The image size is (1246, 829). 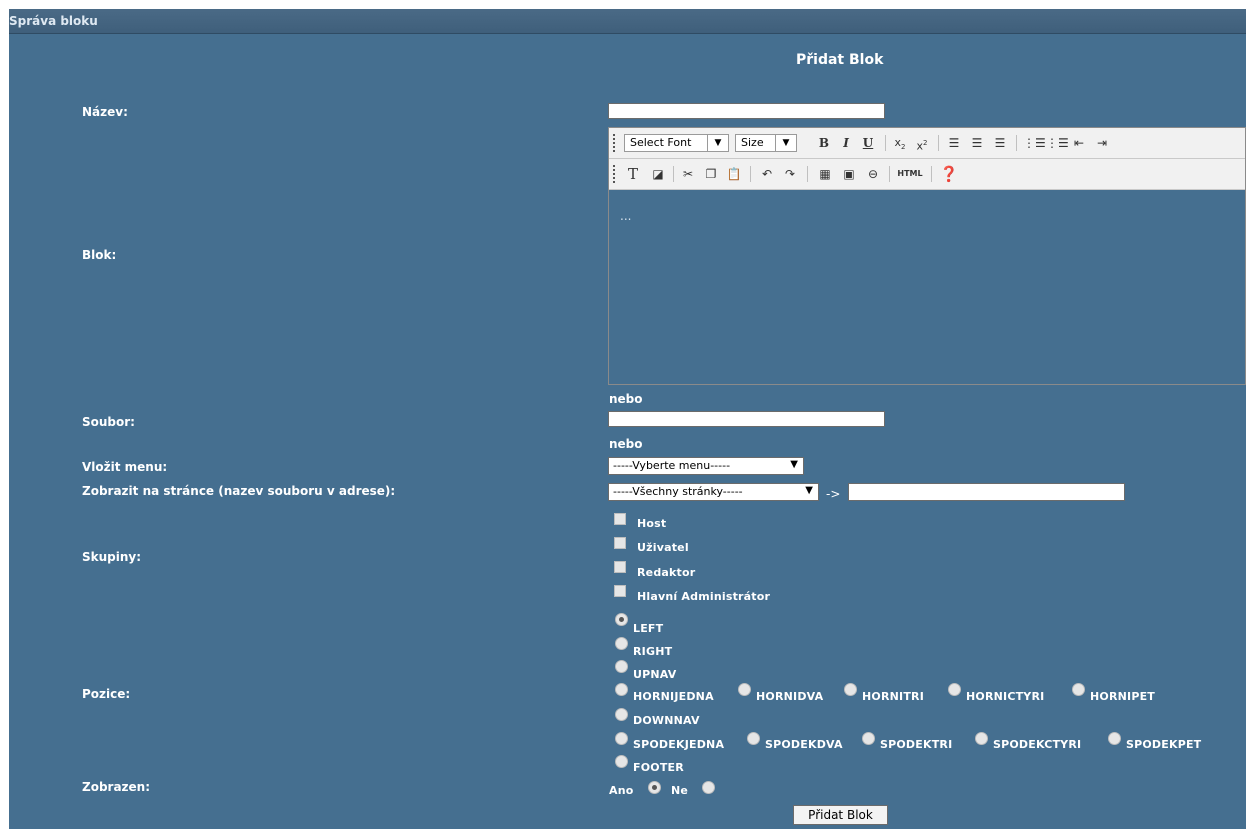 I want to click on redo-icon: ↷, so click(x=790, y=174).